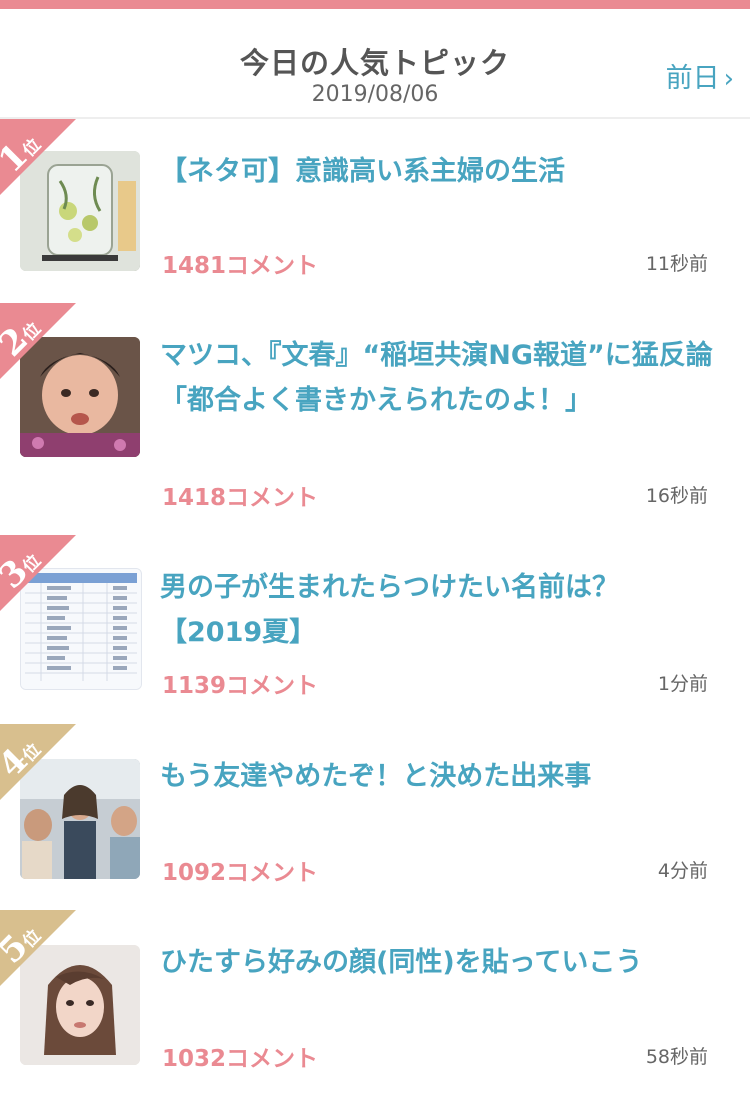 The width and height of the screenshot is (750, 1096). What do you see at coordinates (38, 948) in the screenshot?
I see `rank-badge: 5位` at bounding box center [38, 948].